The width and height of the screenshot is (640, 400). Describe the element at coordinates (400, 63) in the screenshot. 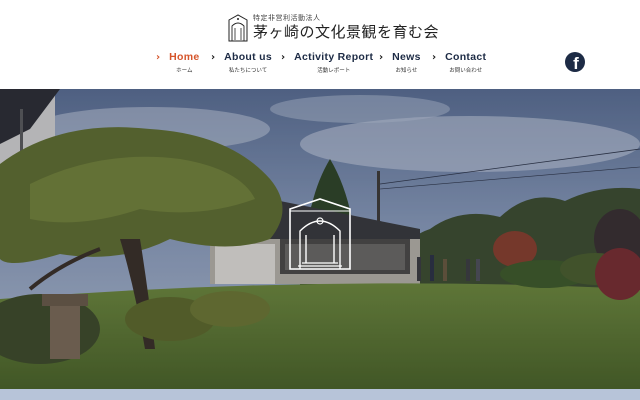

I see `nav-item-news: › News お知らせ` at that location.